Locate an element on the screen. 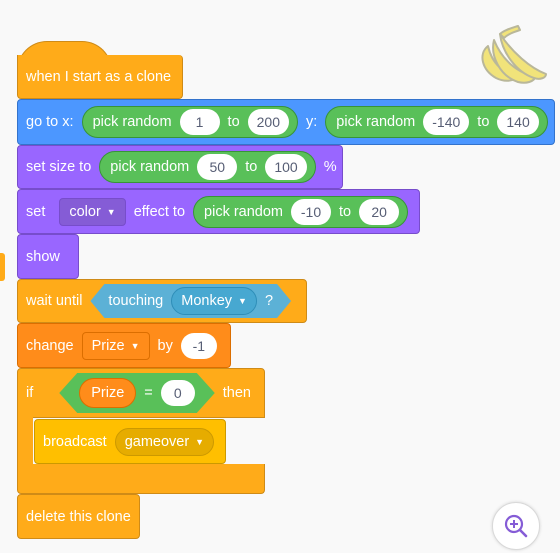  random-size-from-input: 50 is located at coordinates (217, 167).